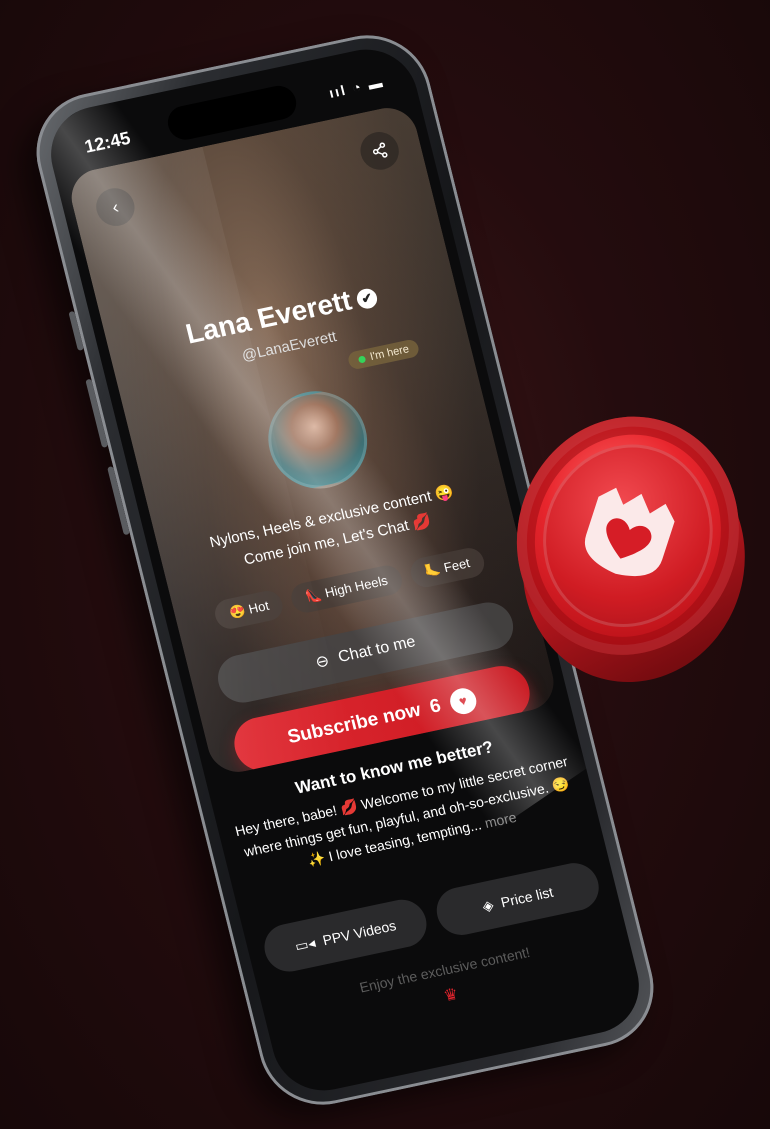 The height and width of the screenshot is (1129, 770). I want to click on share-button, so click(379, 151).